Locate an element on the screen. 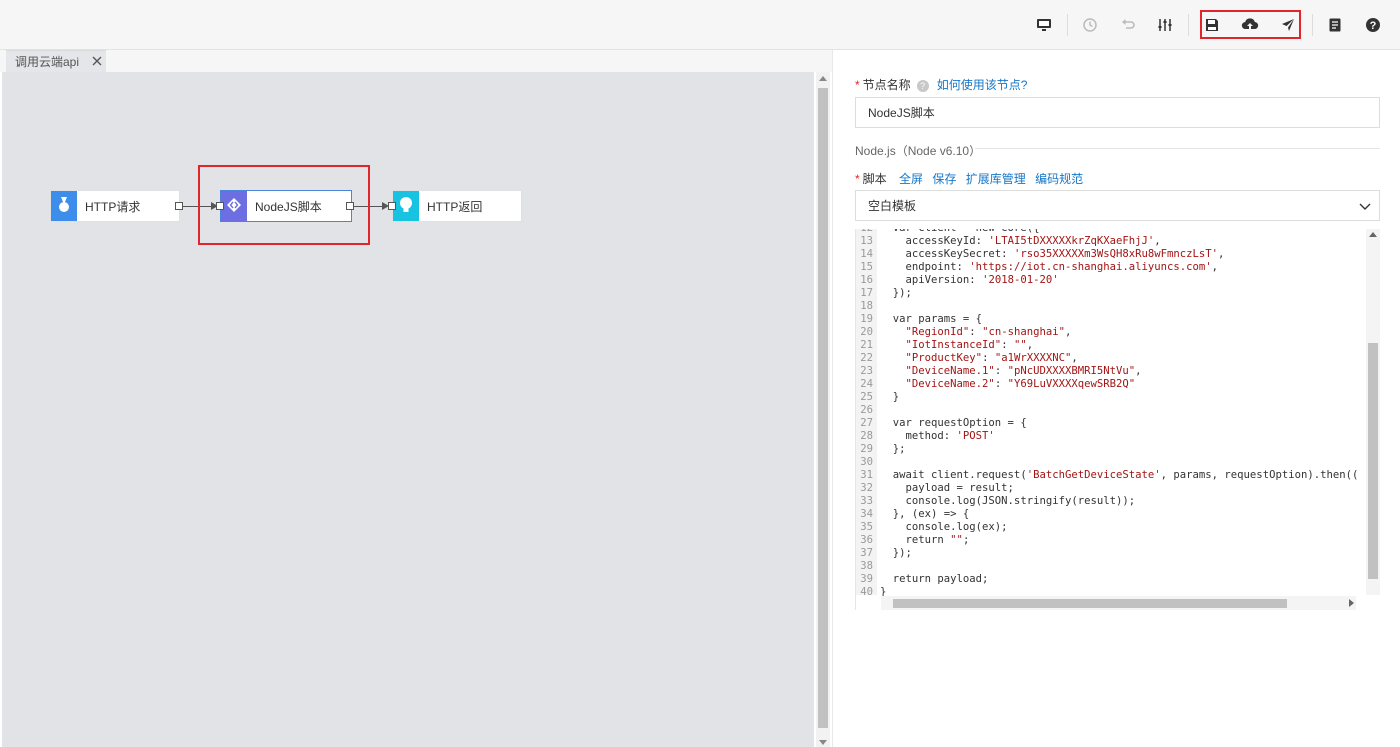 Image resolution: width=1400 pixels, height=747 pixels. medal-icon is located at coordinates (64, 206).